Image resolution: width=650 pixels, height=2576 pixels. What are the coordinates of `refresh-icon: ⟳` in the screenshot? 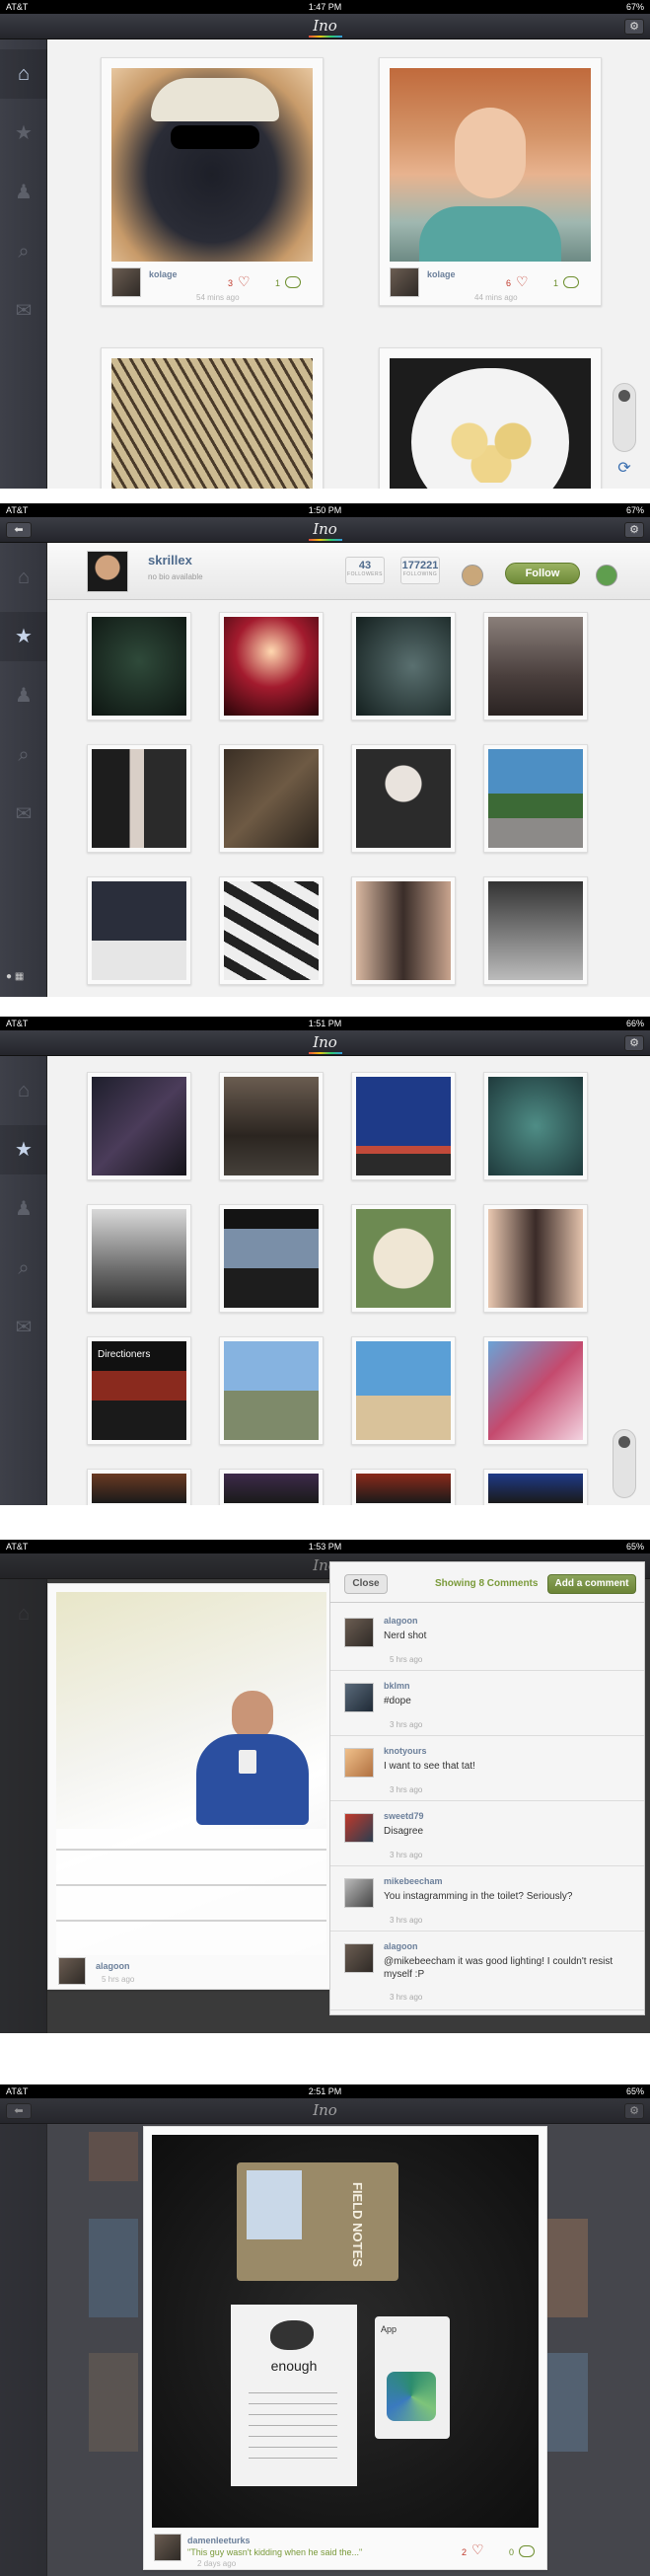 It's located at (624, 469).